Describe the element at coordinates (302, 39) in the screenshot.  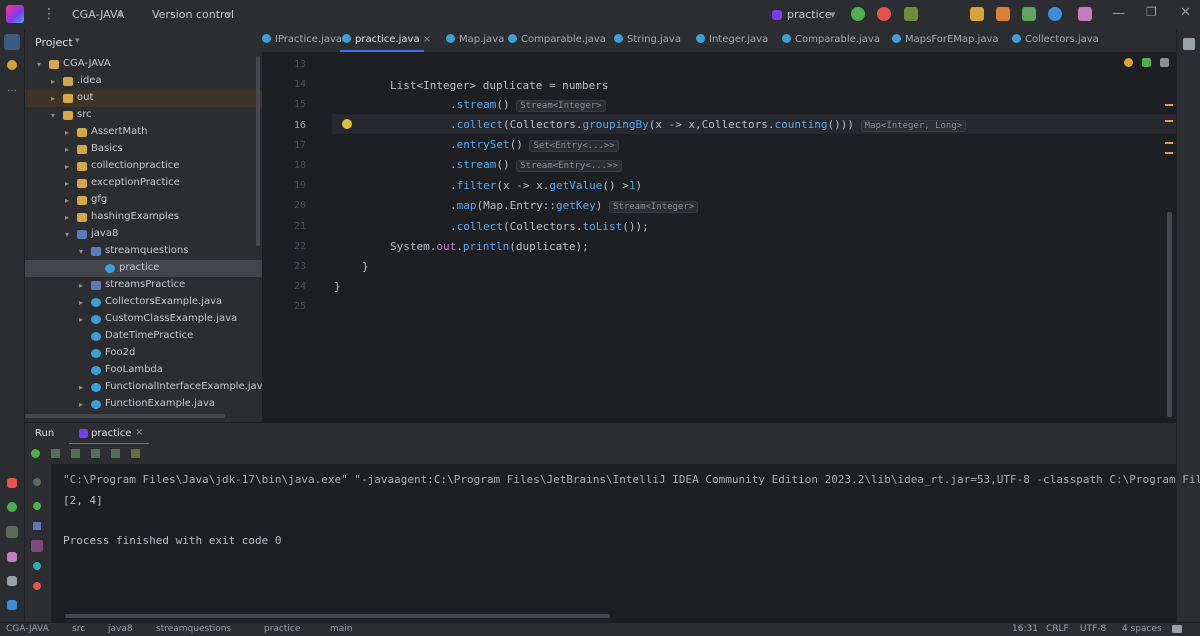
I see `editor-tab: IPractice.java` at that location.